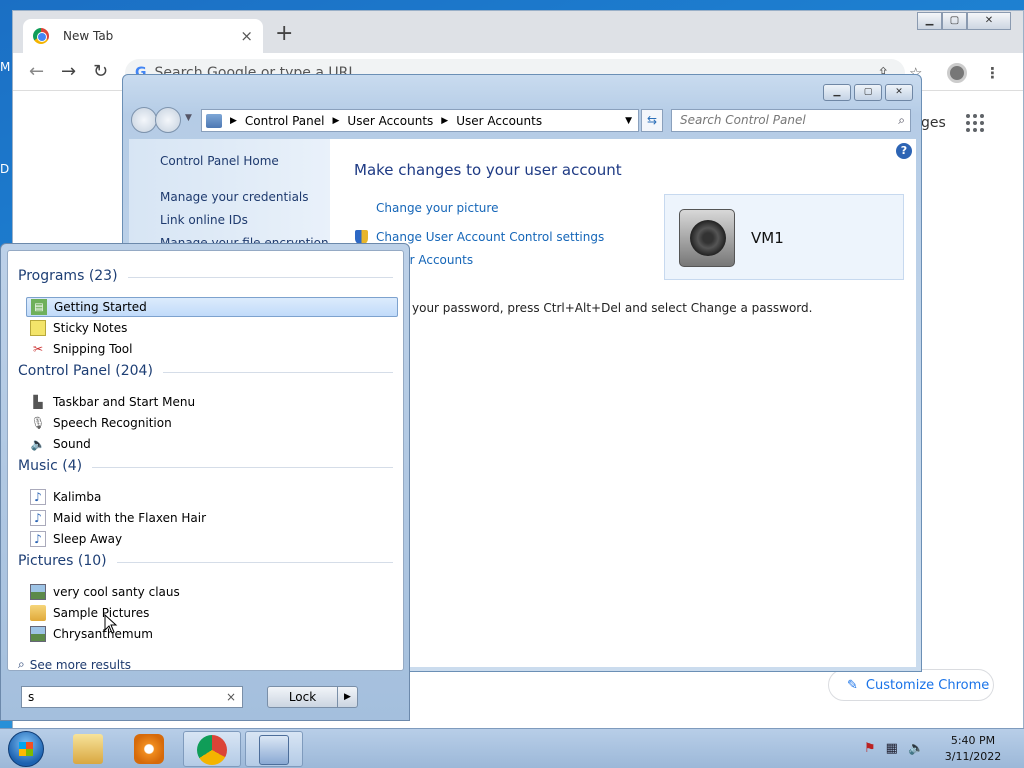 The height and width of the screenshot is (768, 1024). I want to click on results-group-header: Programs (23), so click(205, 276).